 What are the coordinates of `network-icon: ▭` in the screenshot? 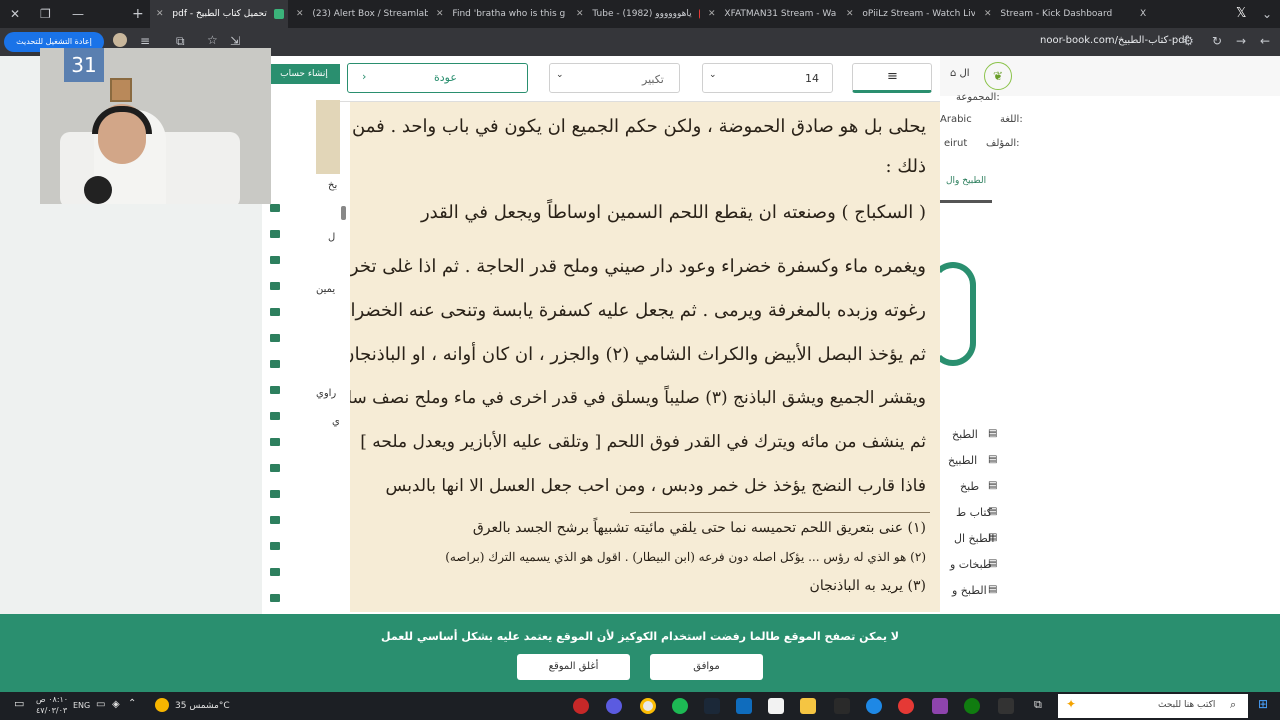 It's located at (100, 704).